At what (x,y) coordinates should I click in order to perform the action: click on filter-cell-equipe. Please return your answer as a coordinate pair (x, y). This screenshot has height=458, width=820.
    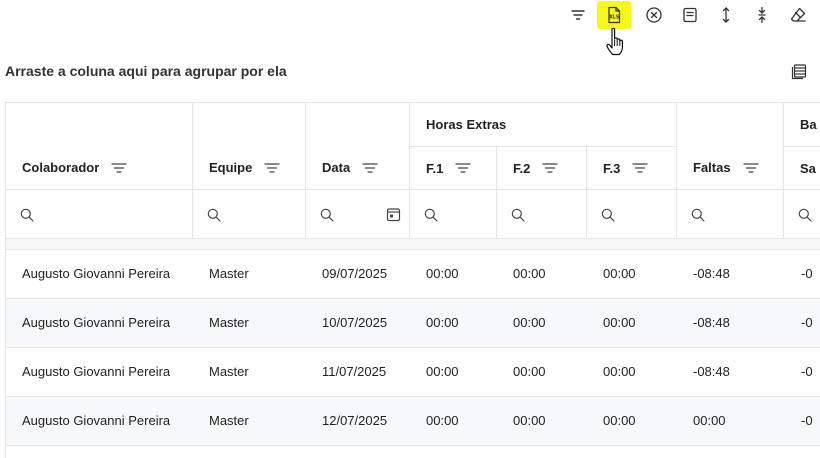
    Looking at the image, I should click on (249, 214).